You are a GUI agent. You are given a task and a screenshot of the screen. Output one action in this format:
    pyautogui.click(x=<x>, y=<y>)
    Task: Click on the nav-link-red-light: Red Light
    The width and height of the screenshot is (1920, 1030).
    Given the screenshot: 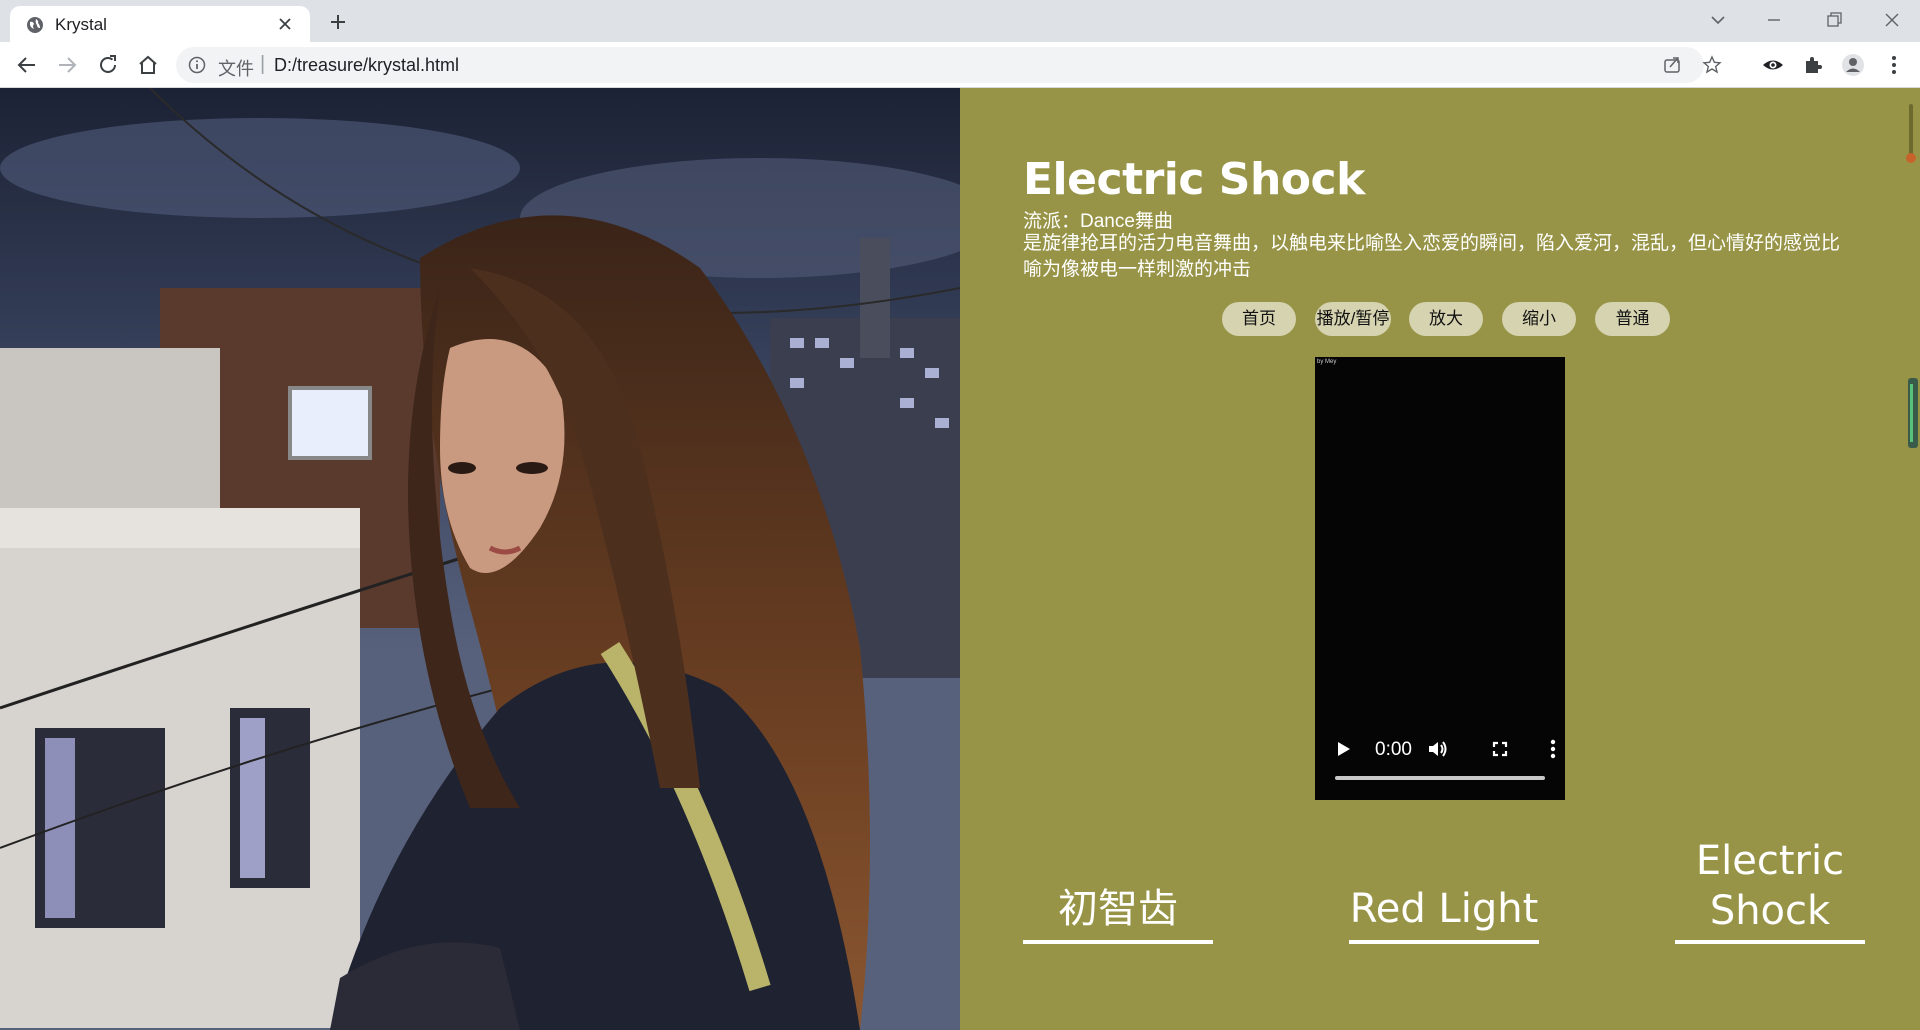 What is the action you would take?
    pyautogui.click(x=1444, y=904)
    